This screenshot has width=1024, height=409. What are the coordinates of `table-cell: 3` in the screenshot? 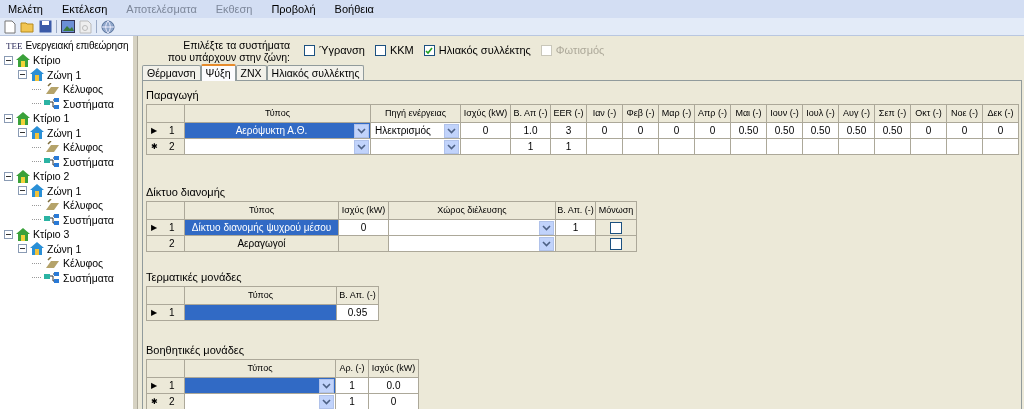 It's located at (569, 131).